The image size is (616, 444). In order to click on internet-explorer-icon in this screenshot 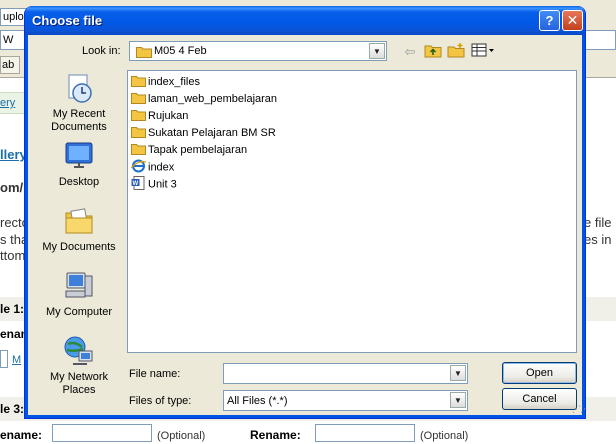, I will do `click(138, 167)`.